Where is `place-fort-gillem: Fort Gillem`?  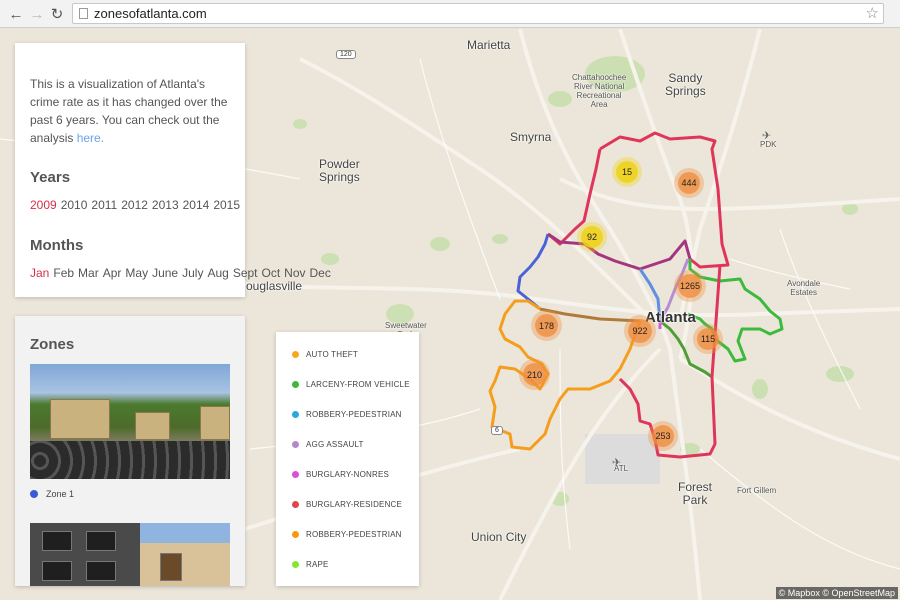
place-fort-gillem: Fort Gillem is located at coordinates (757, 490).